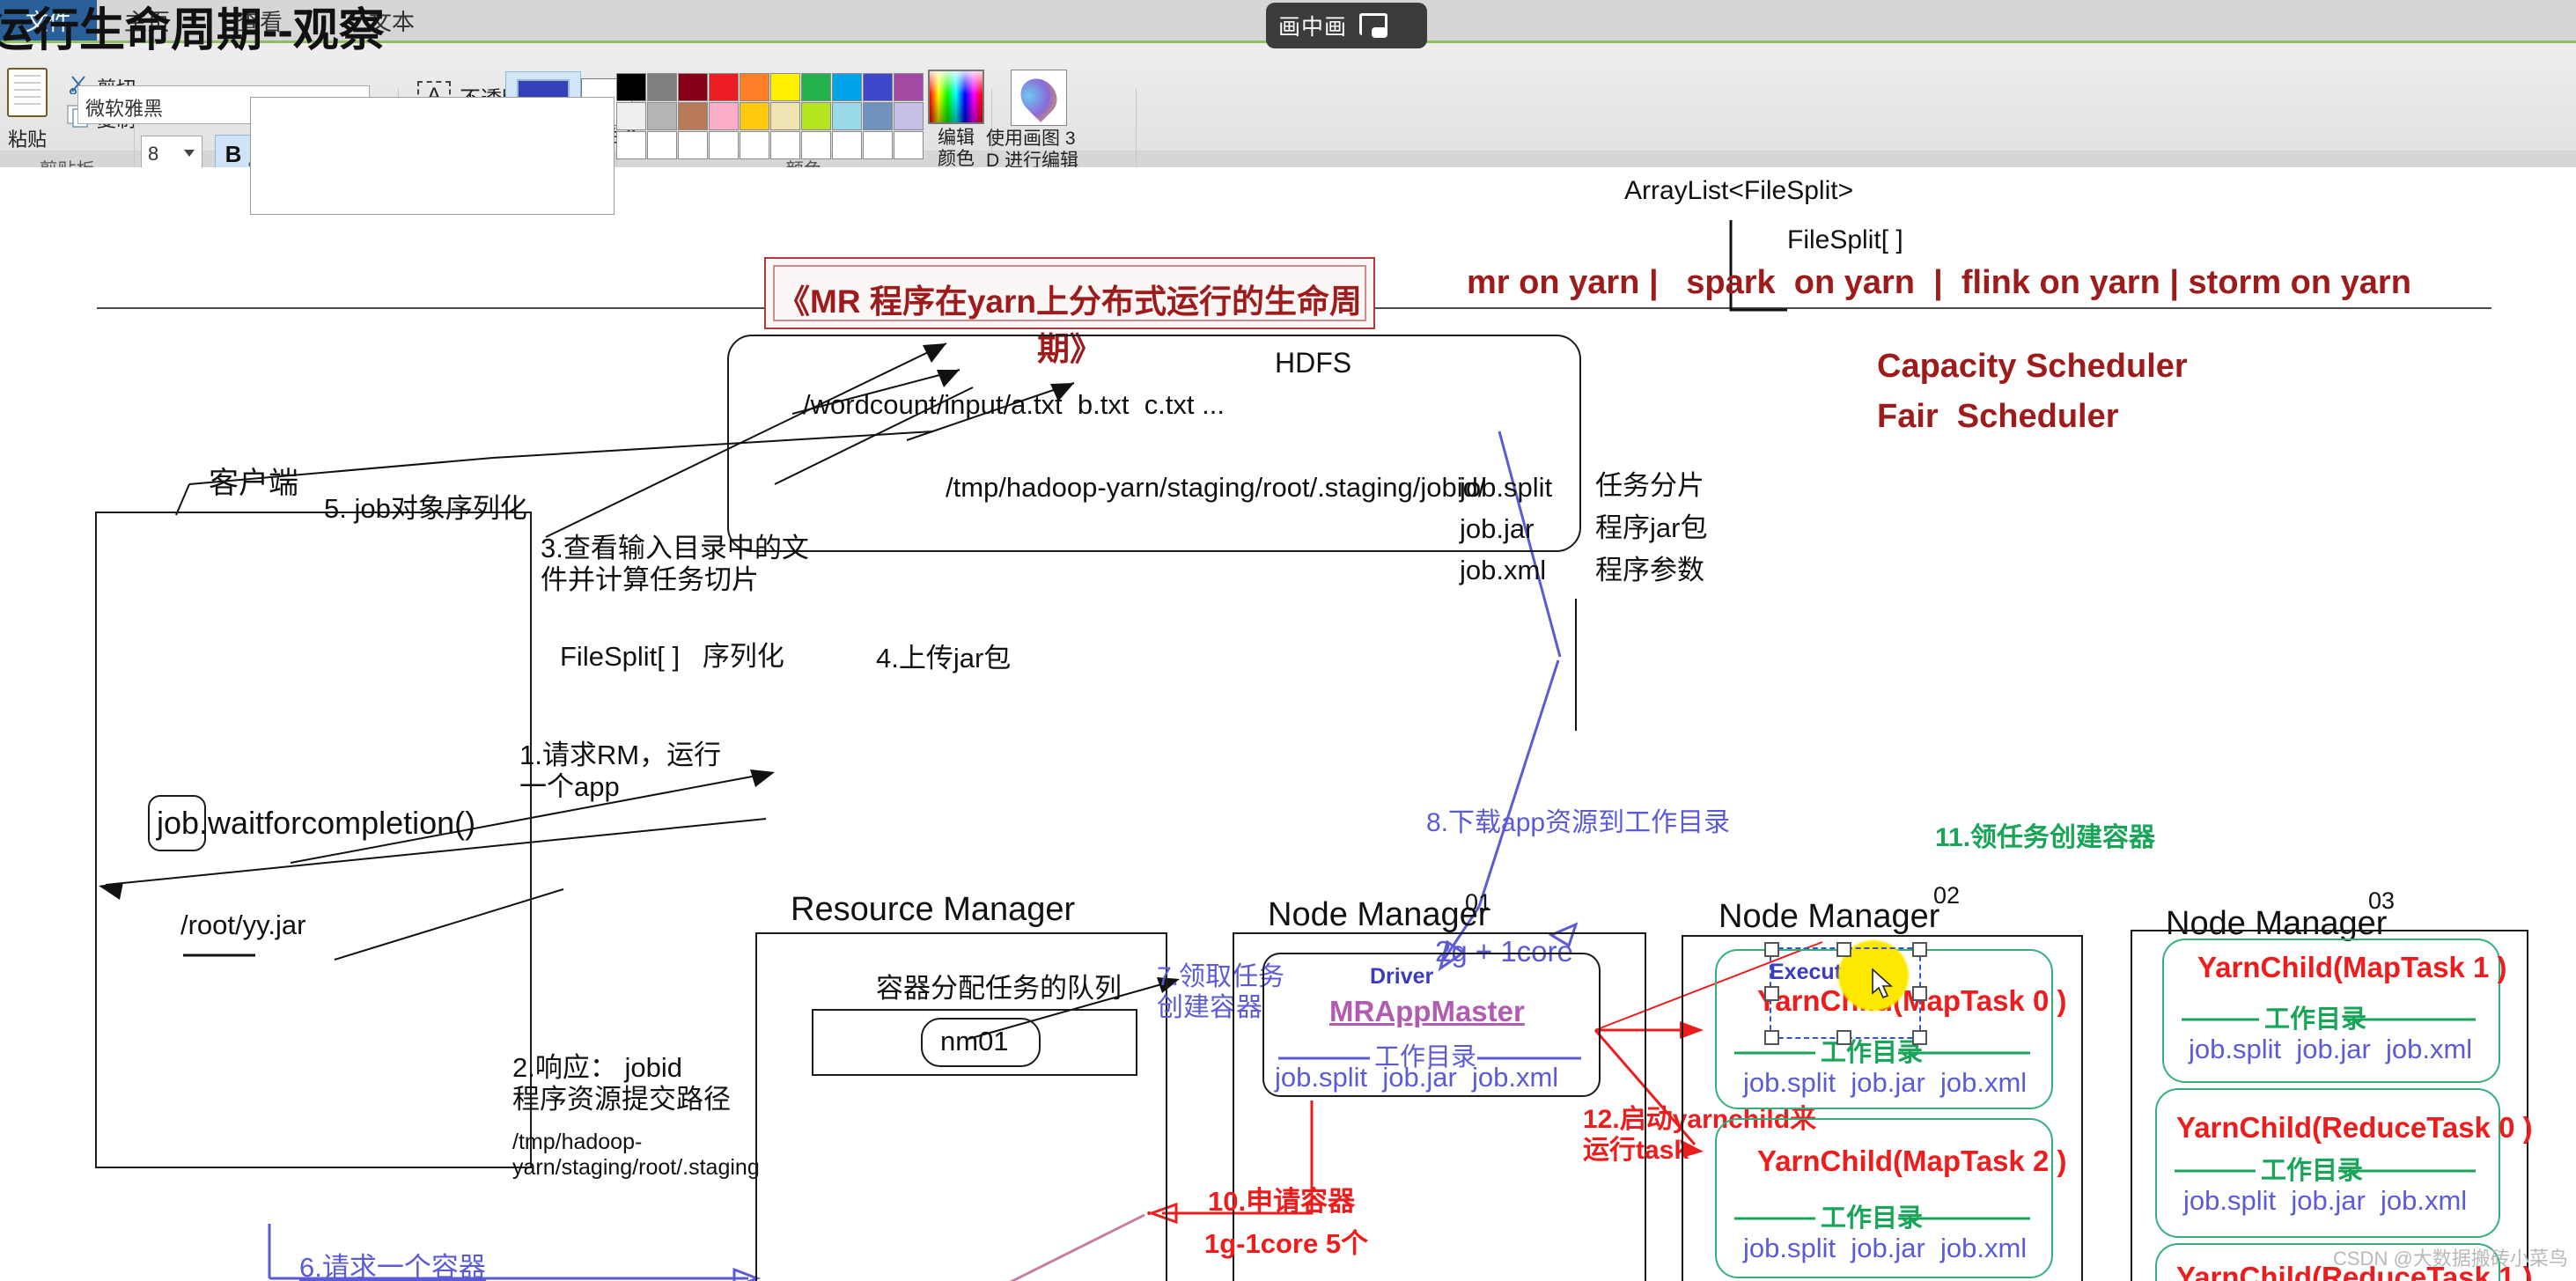  What do you see at coordinates (1427, 1011) in the screenshot?
I see `mrappmaster-label: MRAppMaster` at bounding box center [1427, 1011].